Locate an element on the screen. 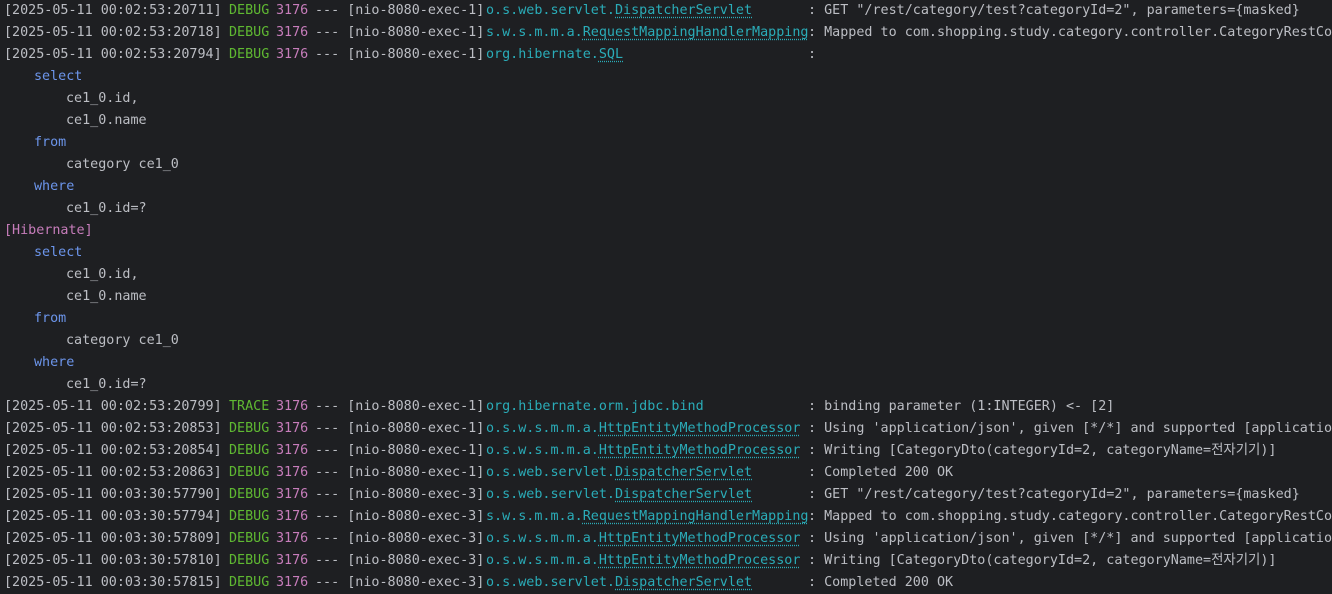 The image size is (1332, 594). sql-keyword-from: from is located at coordinates (50, 142).